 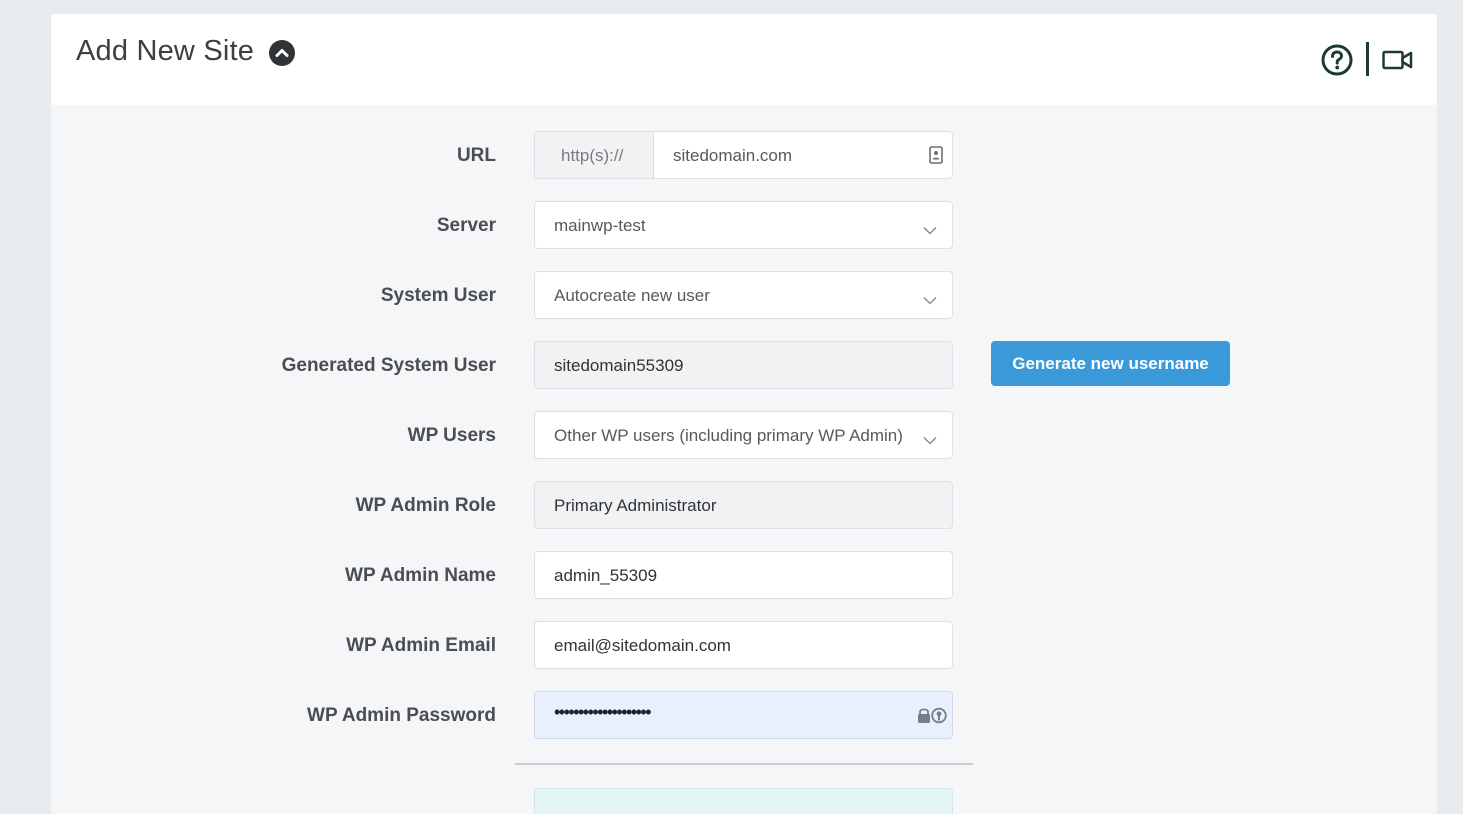 What do you see at coordinates (425, 505) in the screenshot?
I see `wp-admin-role-label: WP Admin Role` at bounding box center [425, 505].